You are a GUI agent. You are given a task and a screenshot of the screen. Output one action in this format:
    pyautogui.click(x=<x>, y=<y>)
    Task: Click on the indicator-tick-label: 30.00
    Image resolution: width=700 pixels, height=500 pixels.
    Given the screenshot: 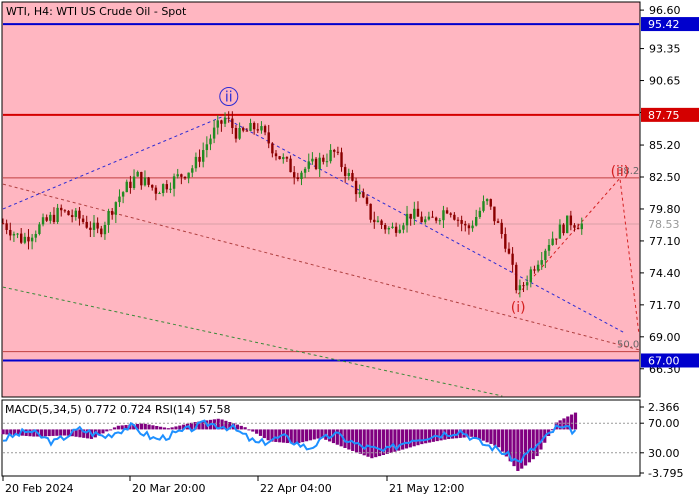 What is the action you would take?
    pyautogui.click(x=664, y=453)
    